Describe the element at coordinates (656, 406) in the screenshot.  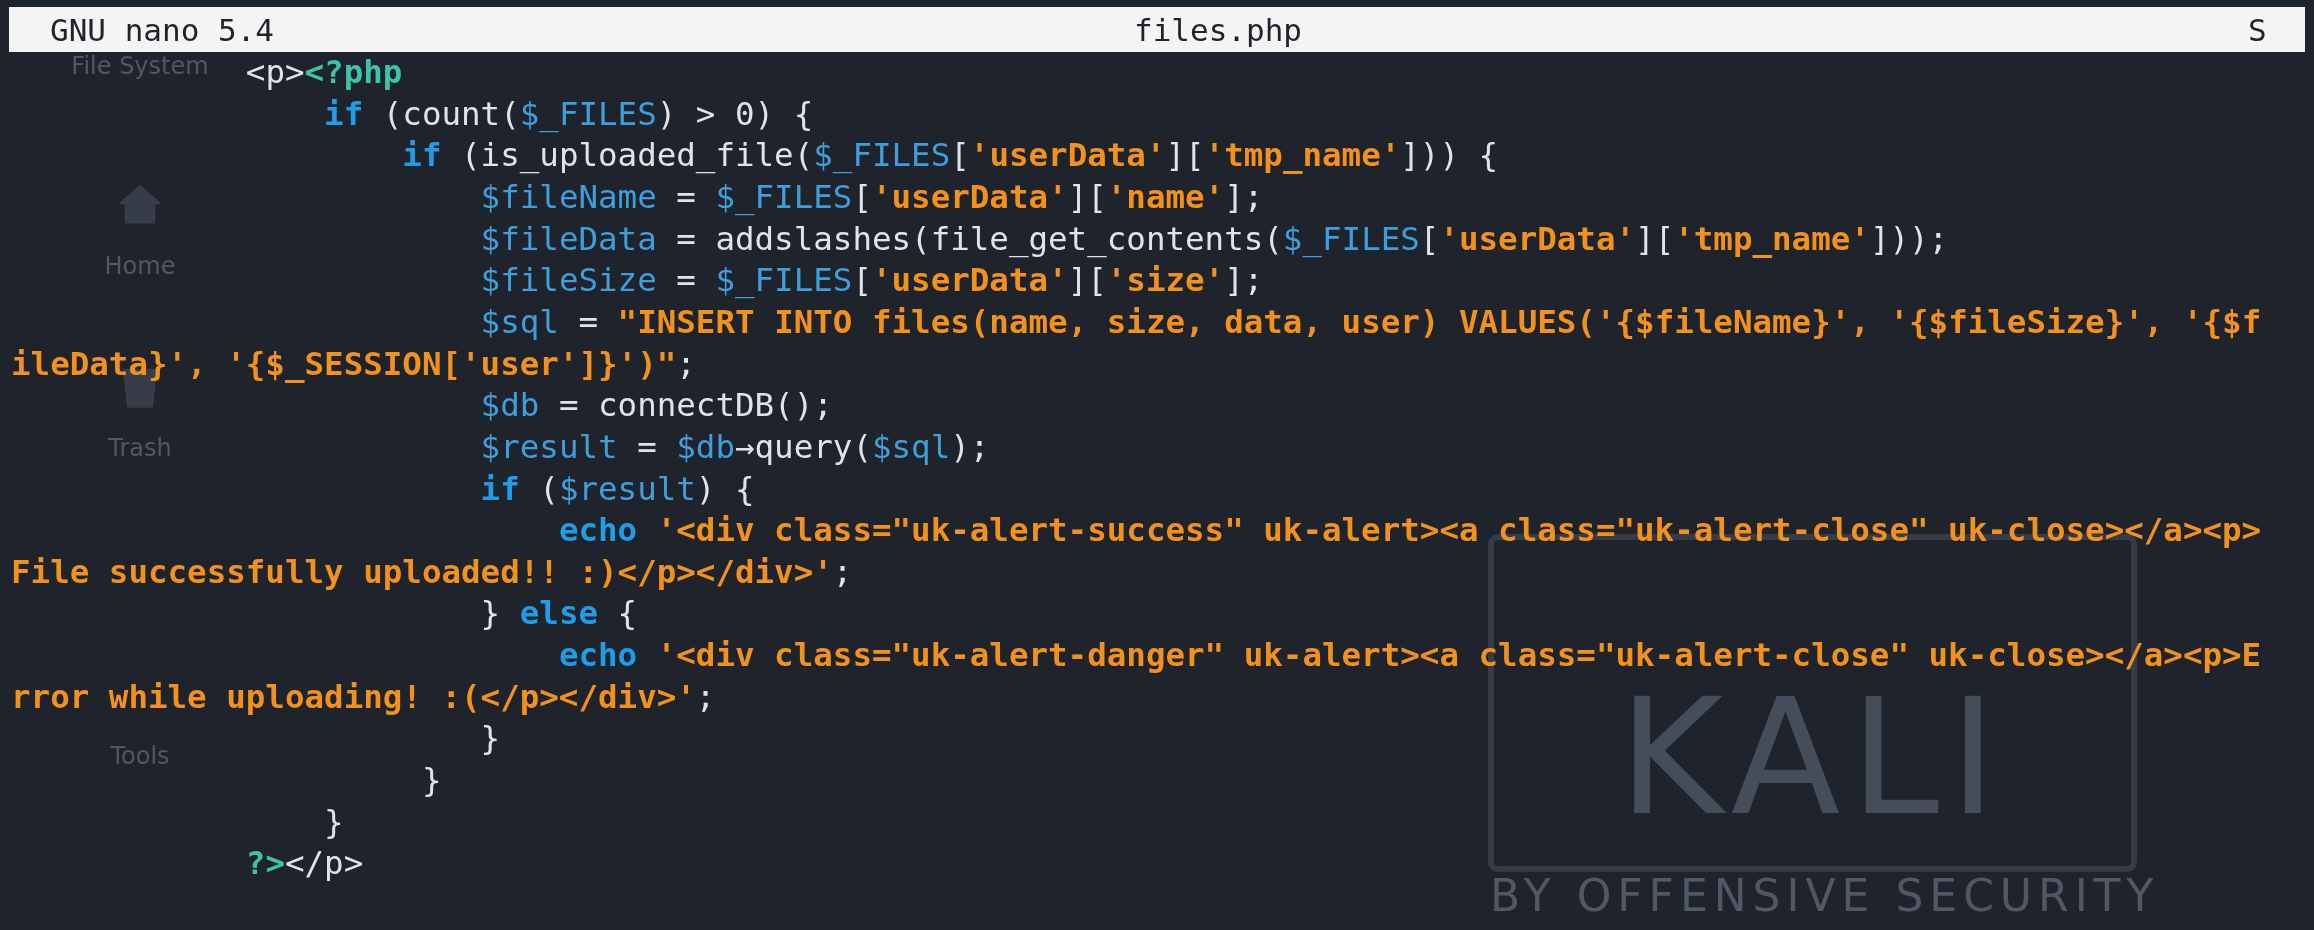
I see `code-line: $db = connectDB();` at that location.